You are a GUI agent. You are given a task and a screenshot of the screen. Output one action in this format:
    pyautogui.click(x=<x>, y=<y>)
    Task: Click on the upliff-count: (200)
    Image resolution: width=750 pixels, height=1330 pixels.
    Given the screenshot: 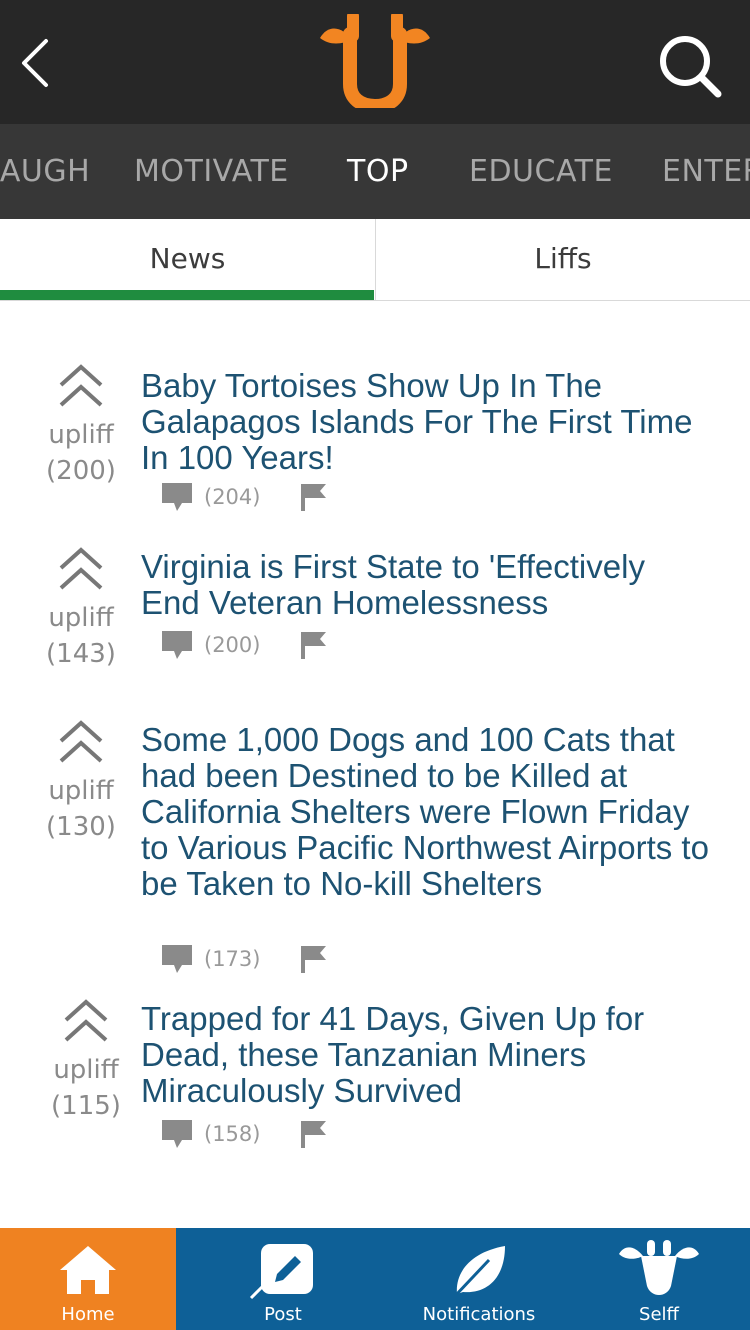 What is the action you would take?
    pyautogui.click(x=81, y=471)
    